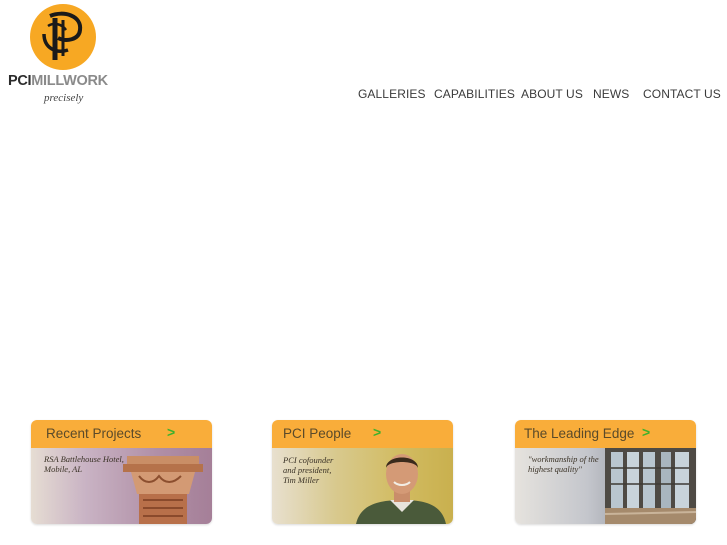 This screenshot has height=545, width=727. Describe the element at coordinates (474, 94) in the screenshot. I see `nav-capabilities: CAPABILITIES` at that location.